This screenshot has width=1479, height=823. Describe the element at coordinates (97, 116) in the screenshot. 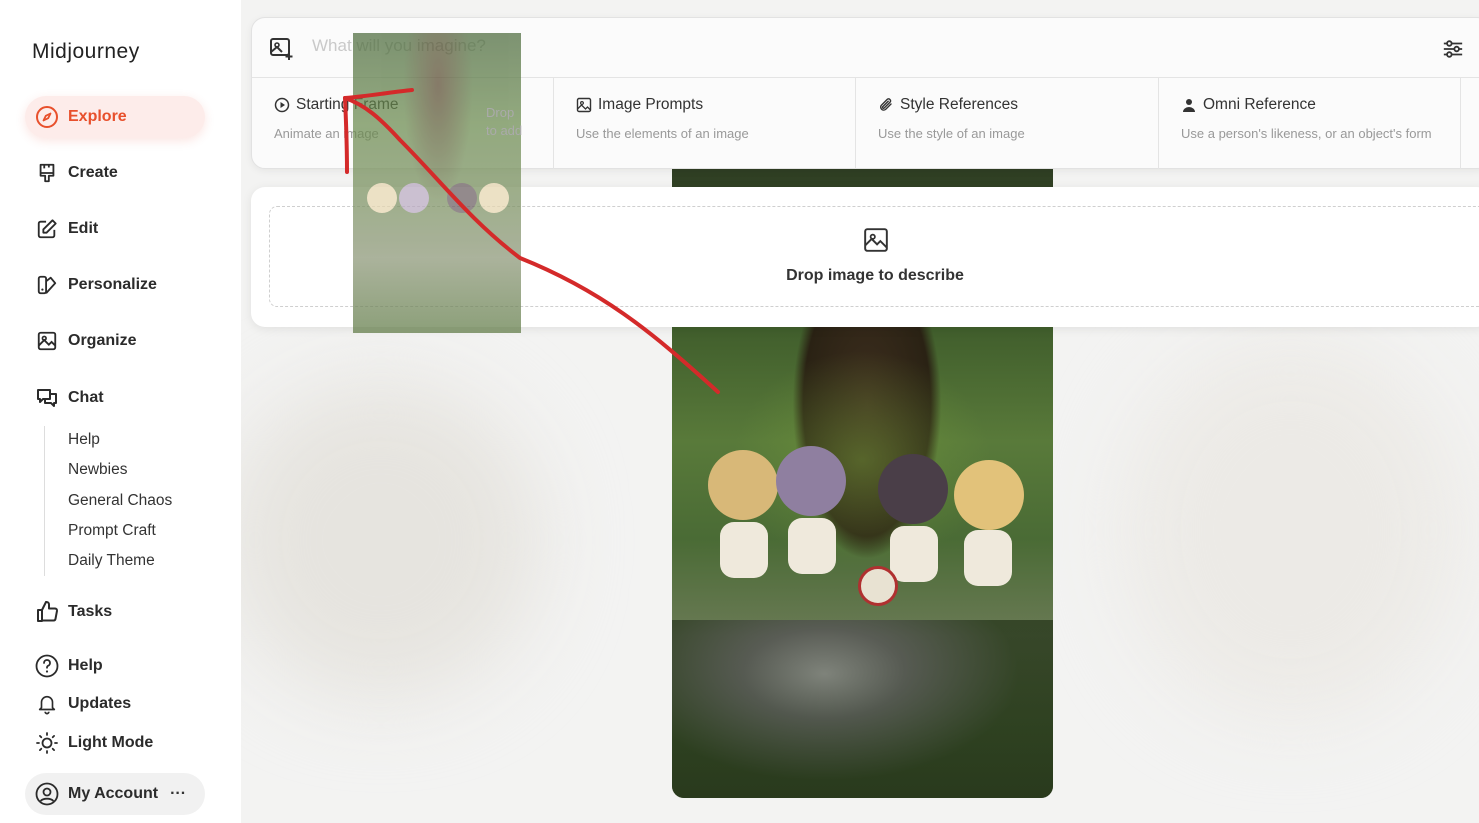

I see `sidebar-item-label: Explore` at that location.